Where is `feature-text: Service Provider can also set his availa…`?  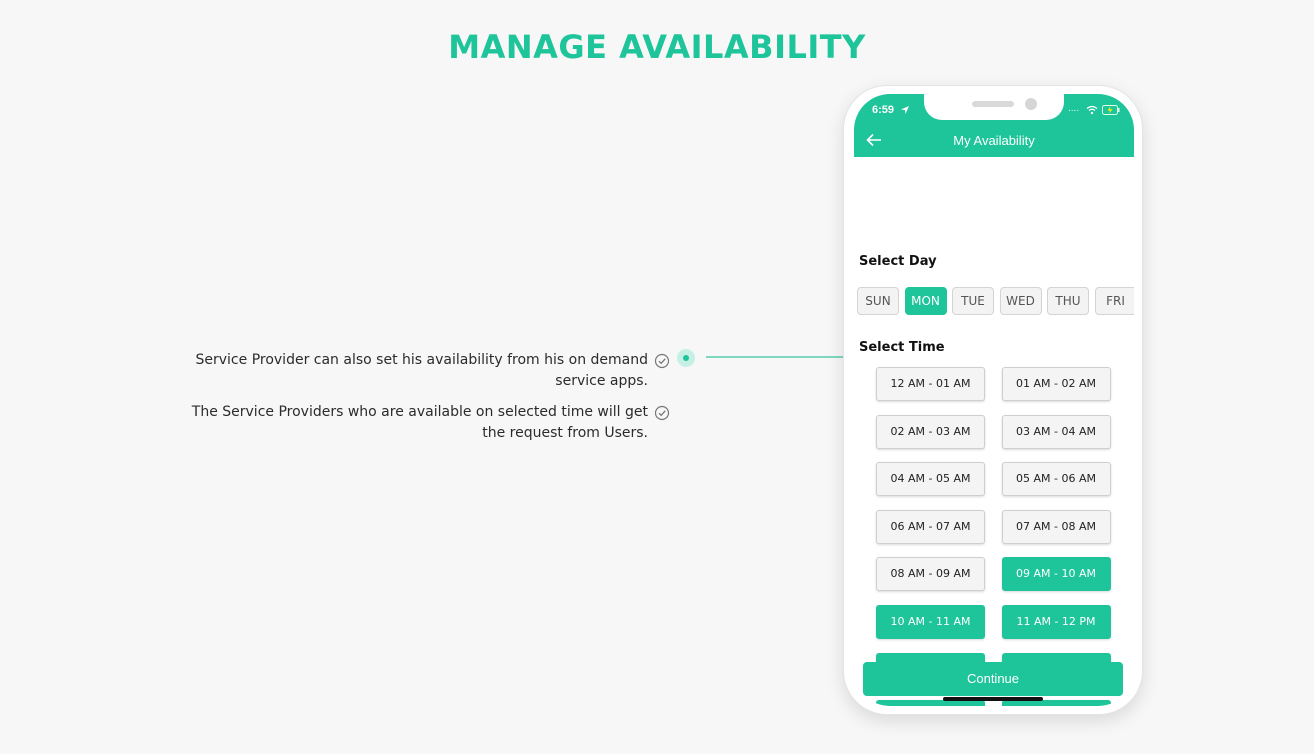
feature-text: Service Provider can also set his availa… is located at coordinates (422, 370).